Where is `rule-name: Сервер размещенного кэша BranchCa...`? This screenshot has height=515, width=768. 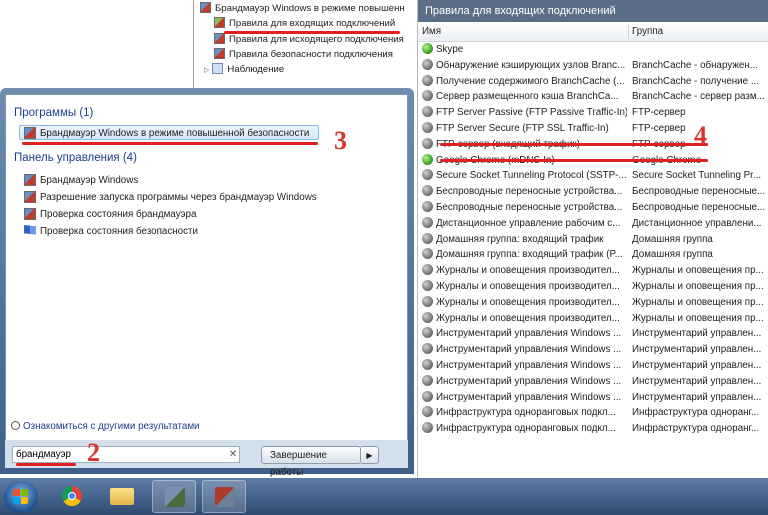
rule-name: Сервер размещенного кэша BranchCa... is located at coordinates (524, 97).